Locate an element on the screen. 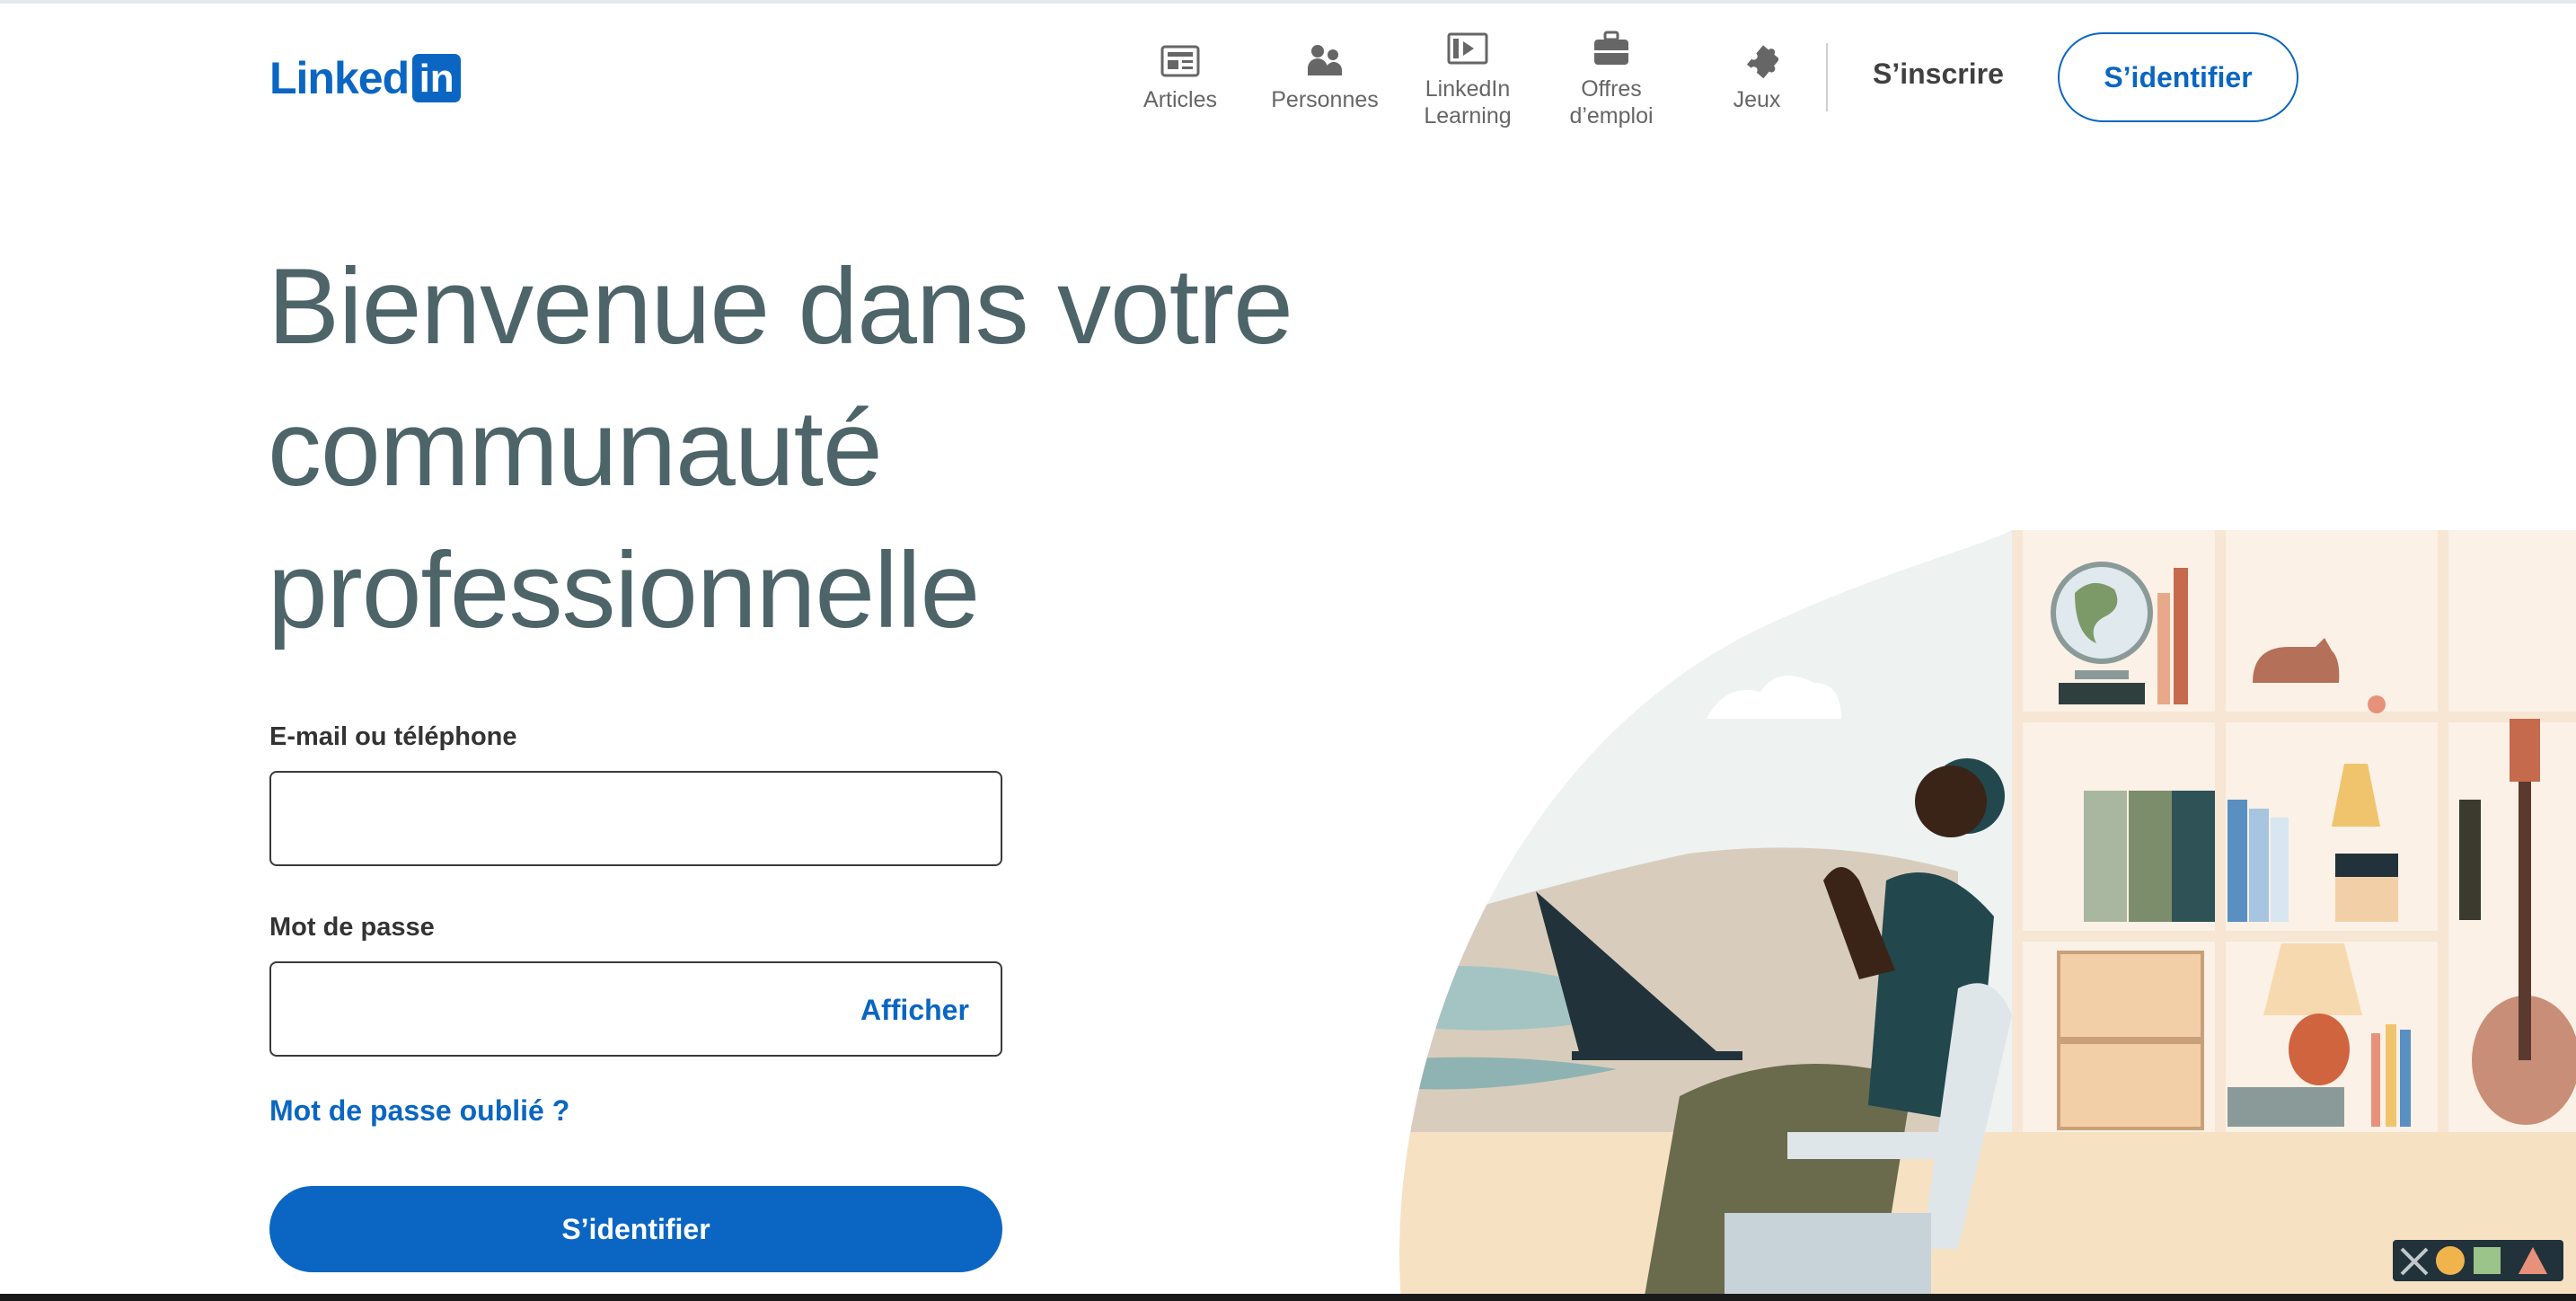 This screenshot has width=2576, height=1301. nav-label-jobs-2: d’emploi is located at coordinates (1611, 115).